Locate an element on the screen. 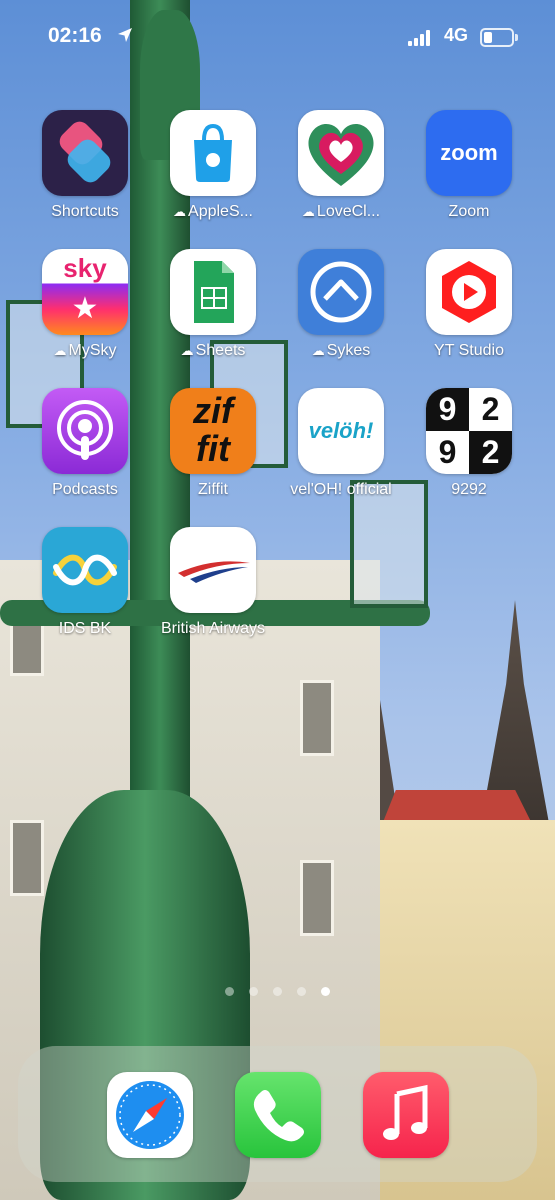  dock-safari is located at coordinates (150, 1110).